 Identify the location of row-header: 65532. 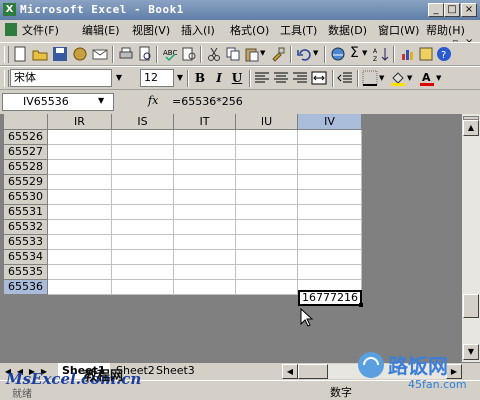
(26, 227).